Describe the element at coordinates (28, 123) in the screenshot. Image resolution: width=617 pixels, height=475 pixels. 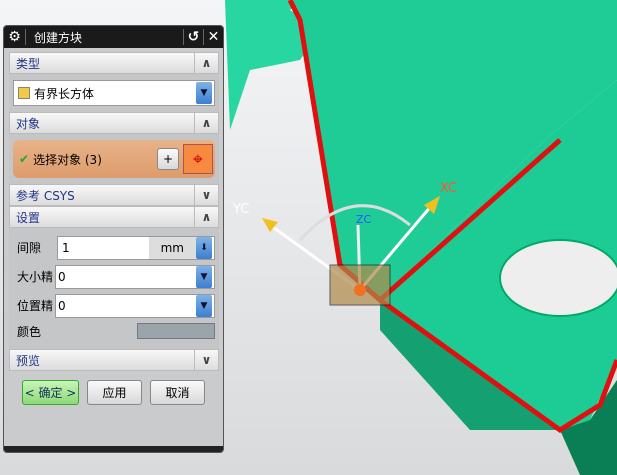
I see `section-label: 对象` at that location.